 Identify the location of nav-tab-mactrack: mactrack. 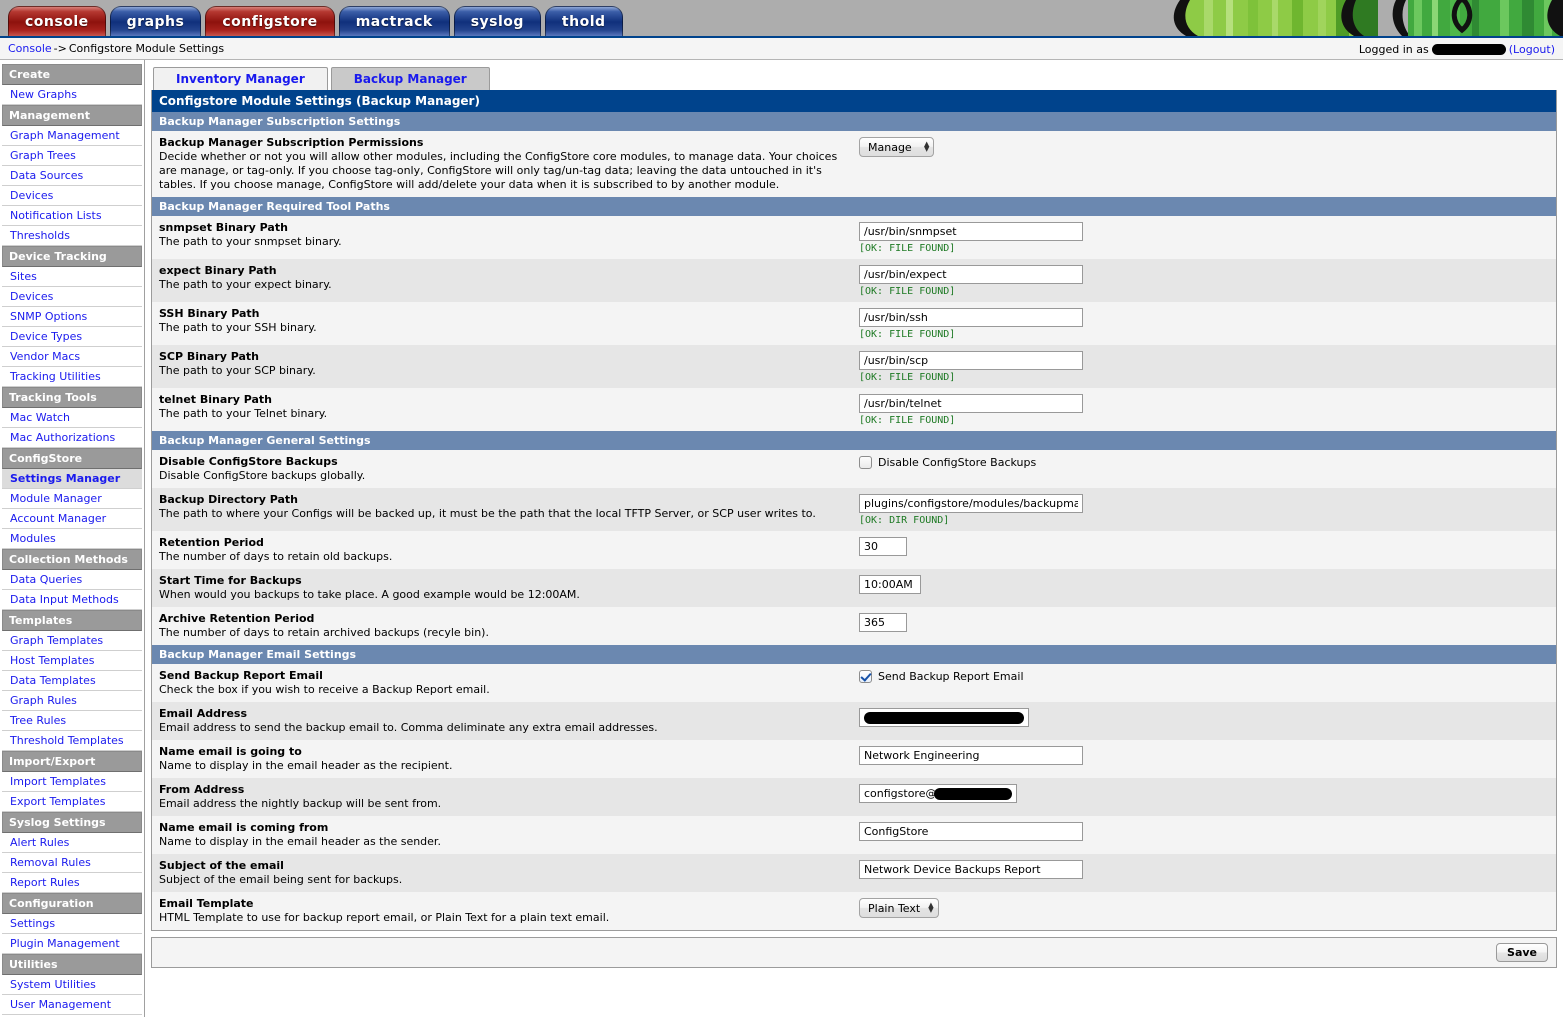
(394, 21).